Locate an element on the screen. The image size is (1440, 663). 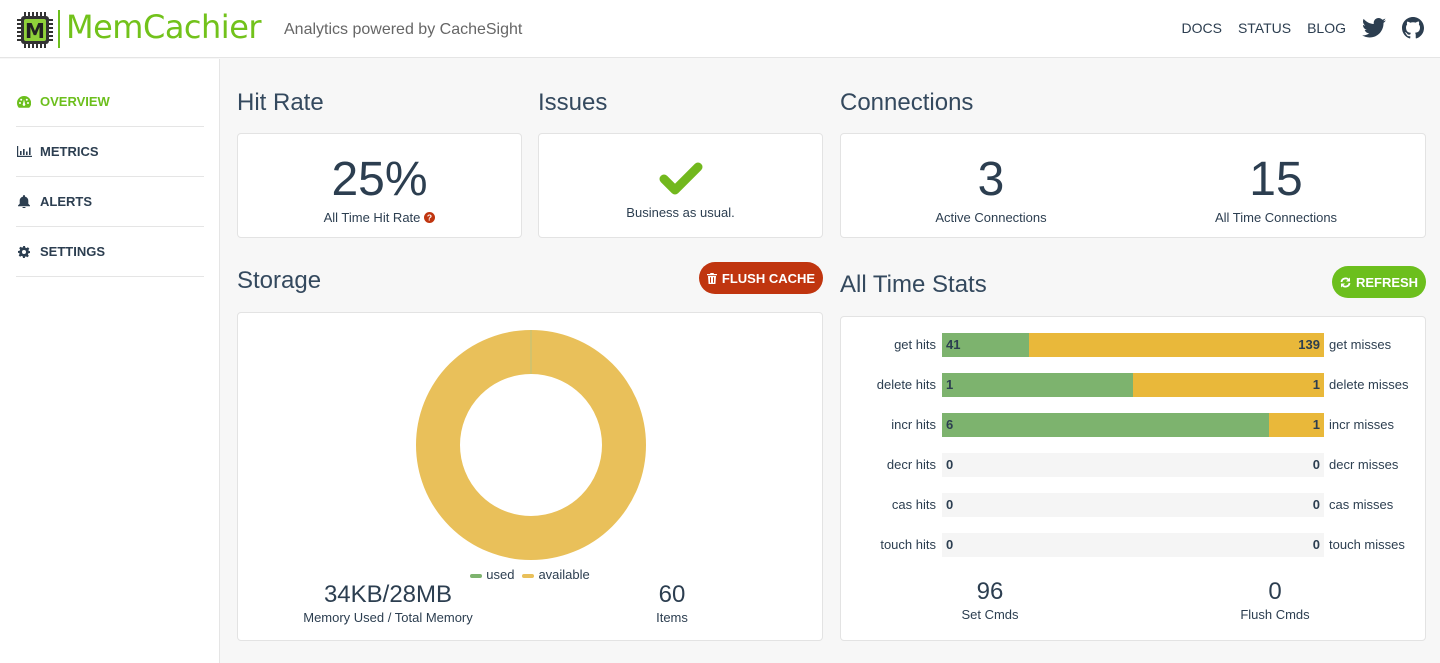
all-time-connections-value: 15 is located at coordinates (1276, 179).